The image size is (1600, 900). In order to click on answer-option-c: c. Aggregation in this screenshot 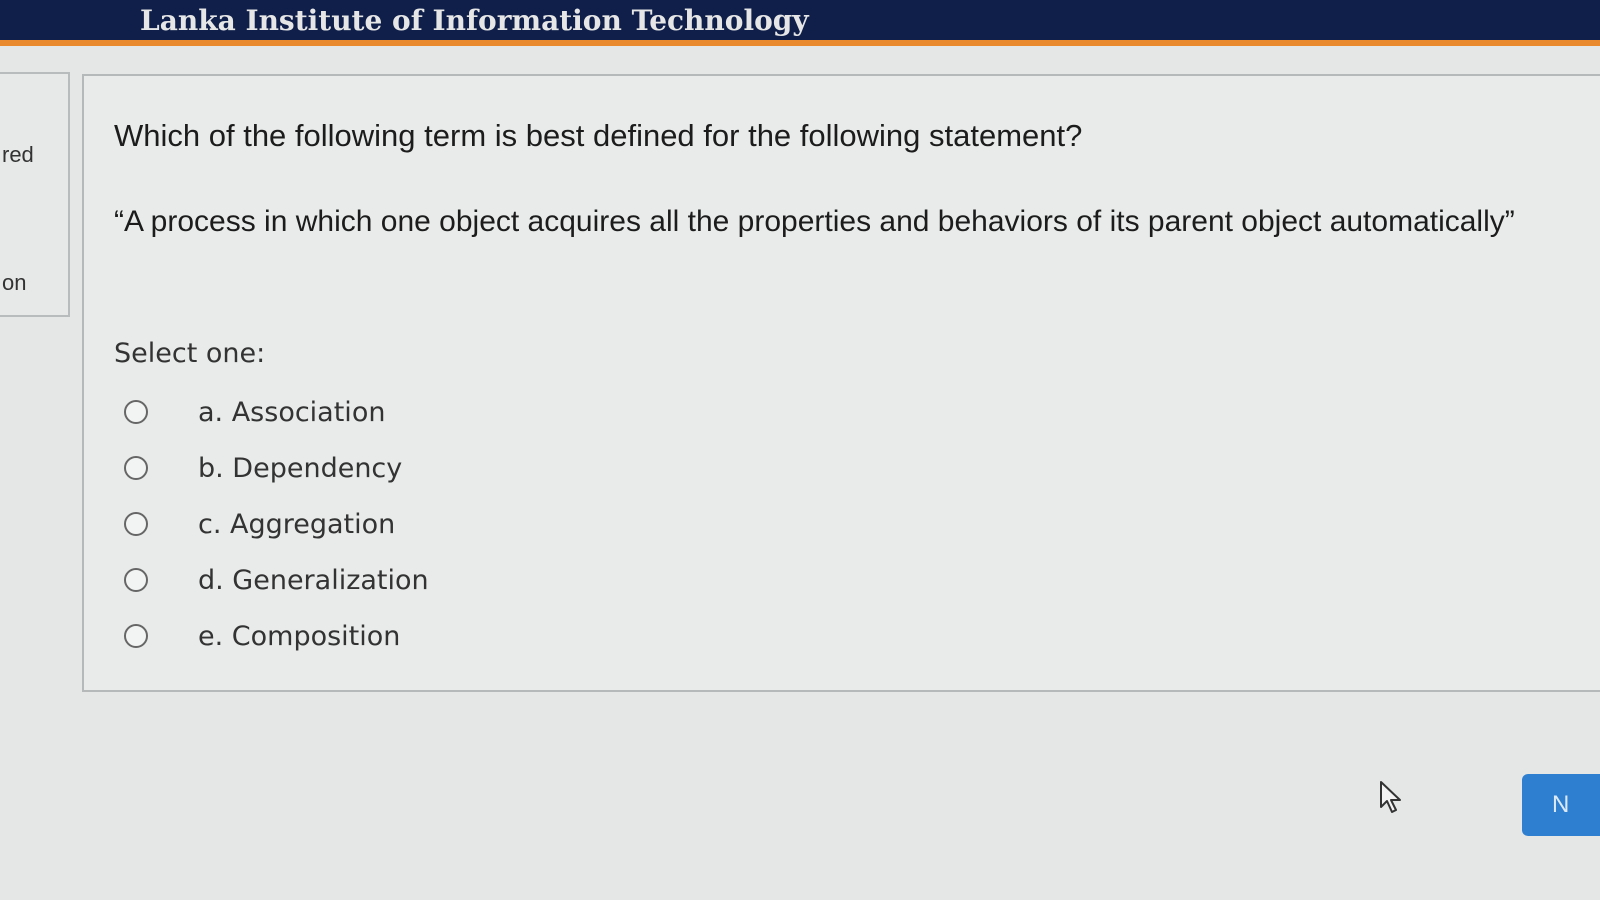, I will do `click(276, 524)`.